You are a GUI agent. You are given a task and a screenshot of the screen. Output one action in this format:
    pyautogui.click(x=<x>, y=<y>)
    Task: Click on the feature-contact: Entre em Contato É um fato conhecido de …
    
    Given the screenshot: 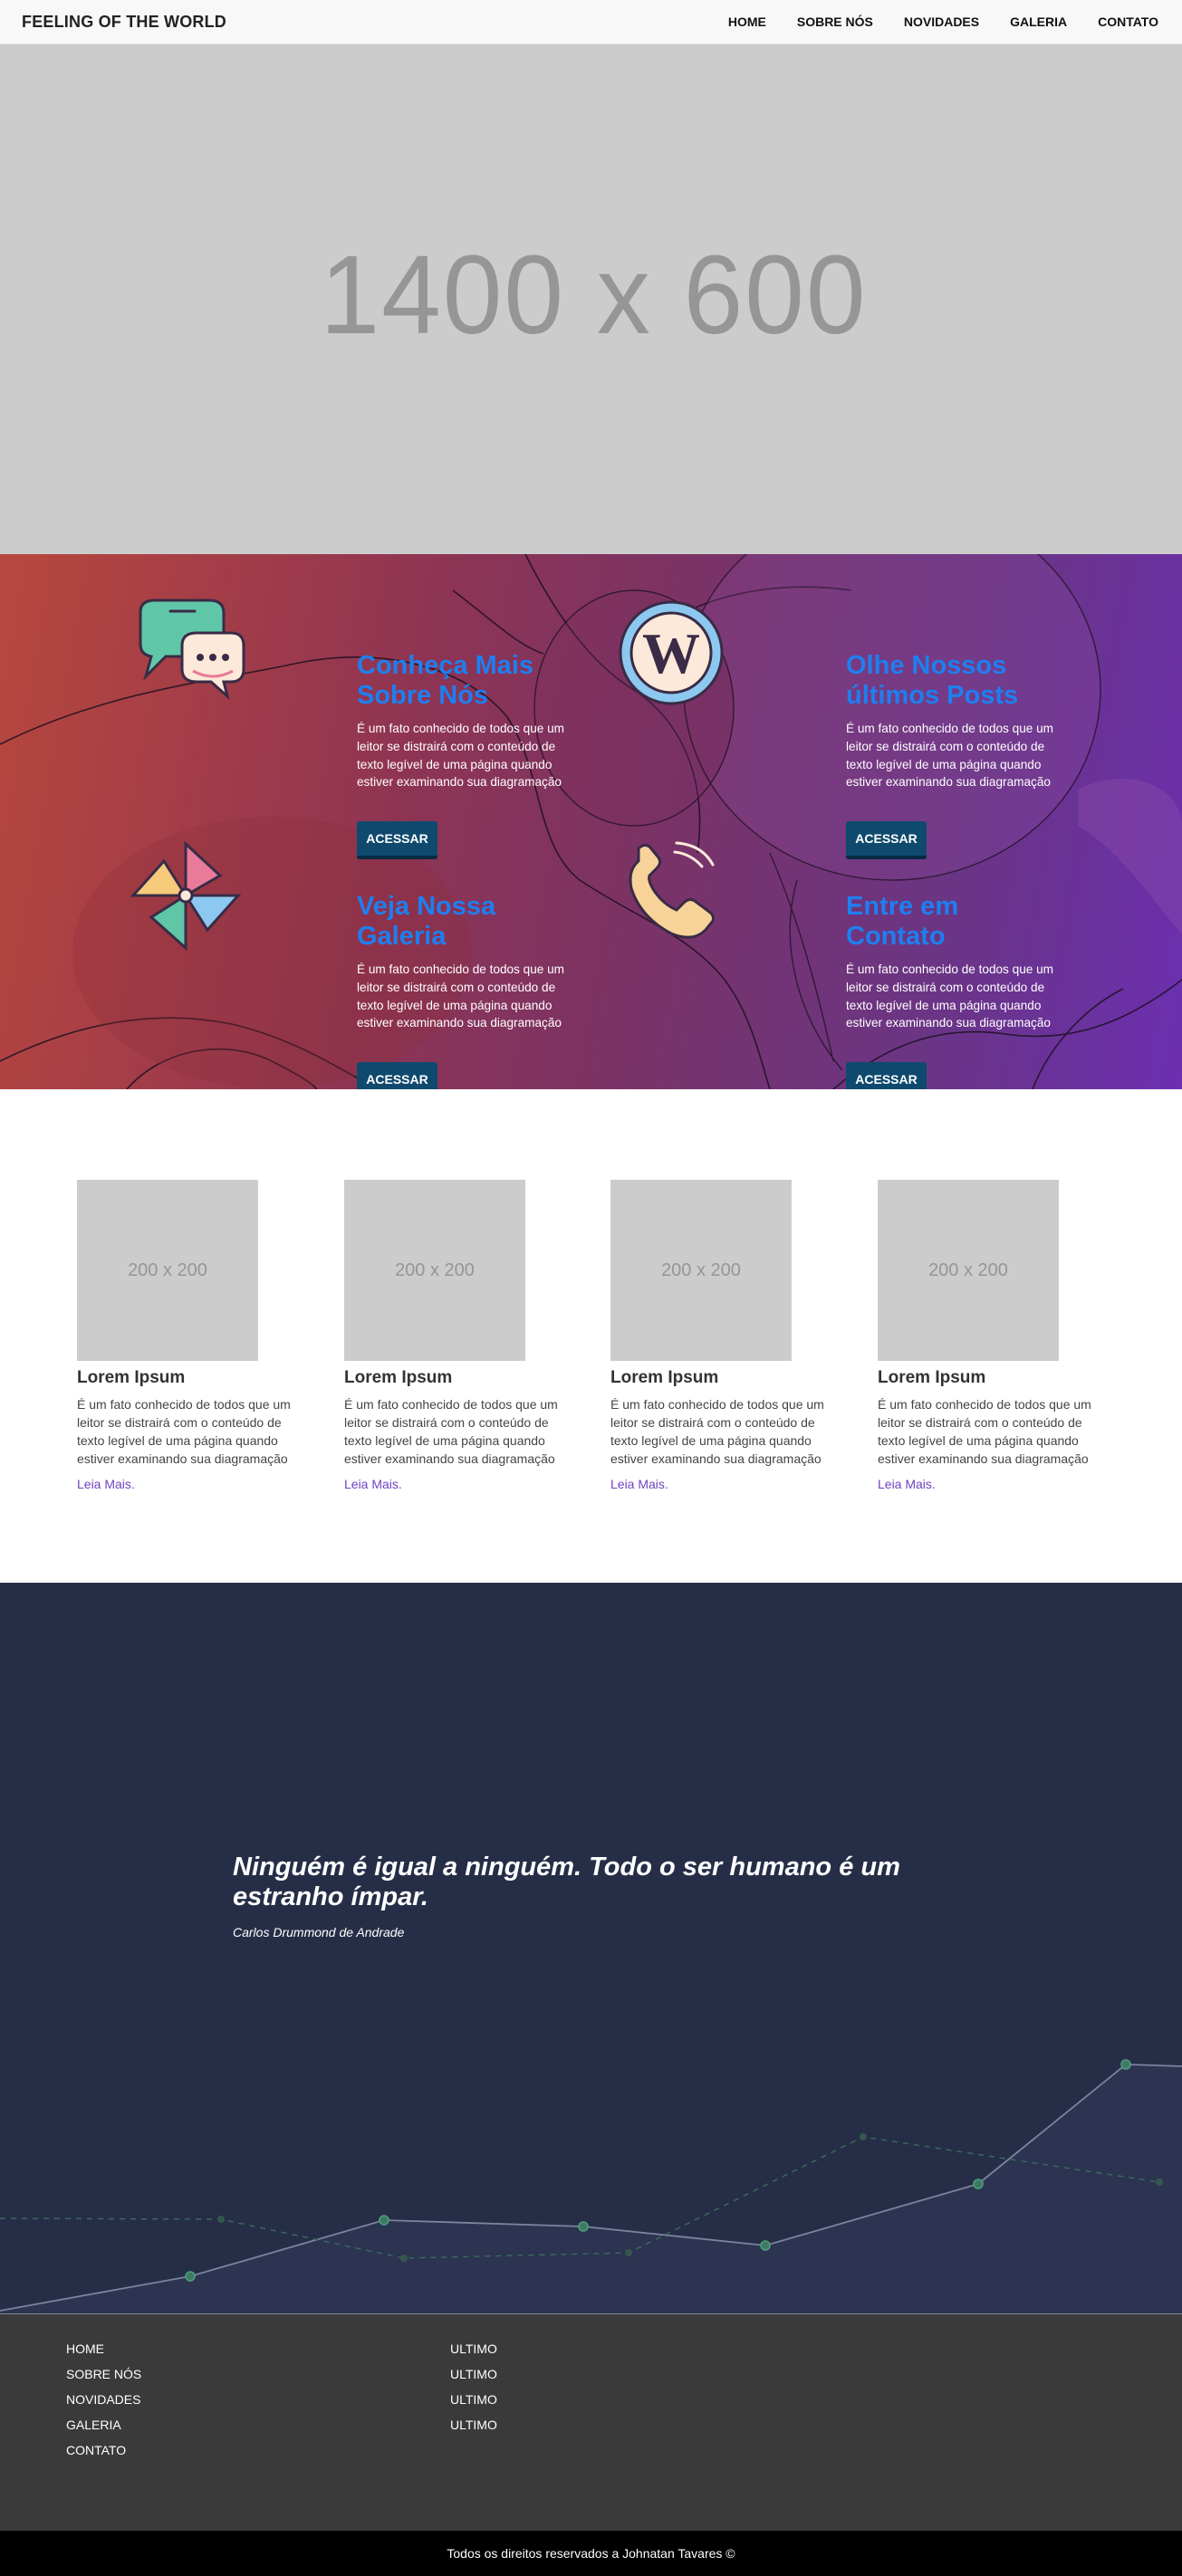 What is the action you would take?
    pyautogui.click(x=863, y=964)
    